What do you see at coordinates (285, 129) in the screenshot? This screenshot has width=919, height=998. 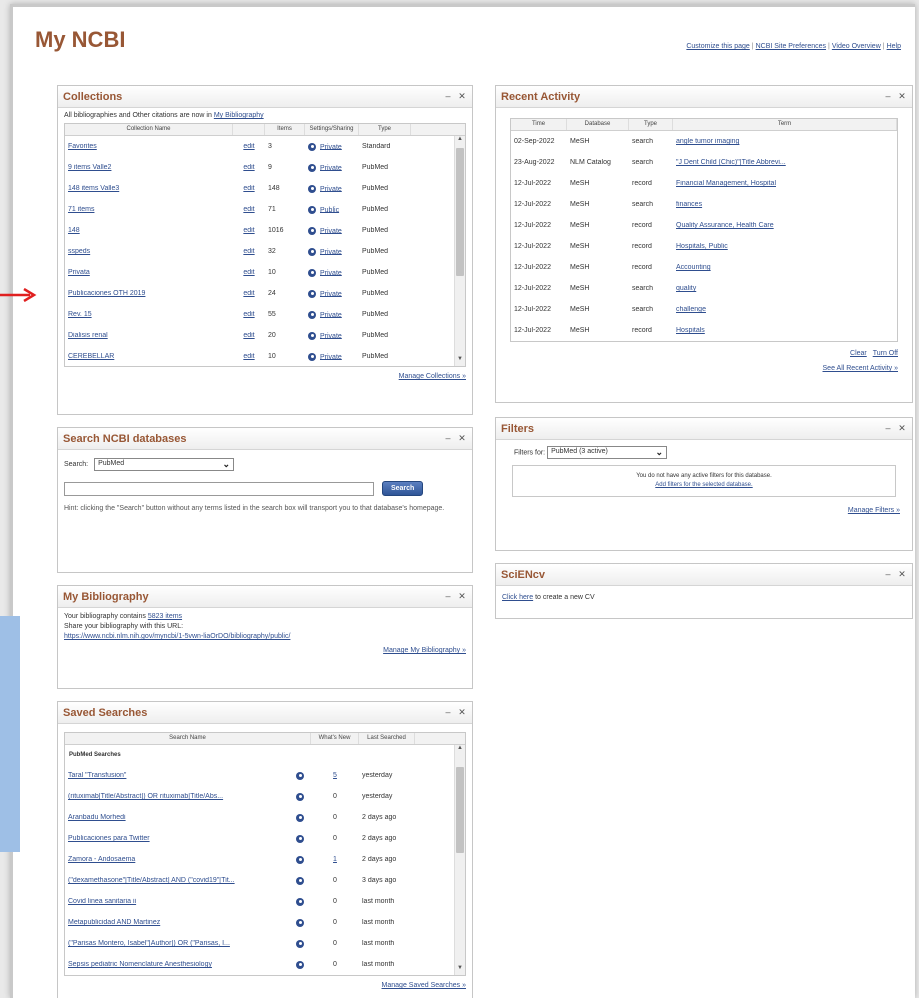 I see `col-header-items: Items` at bounding box center [285, 129].